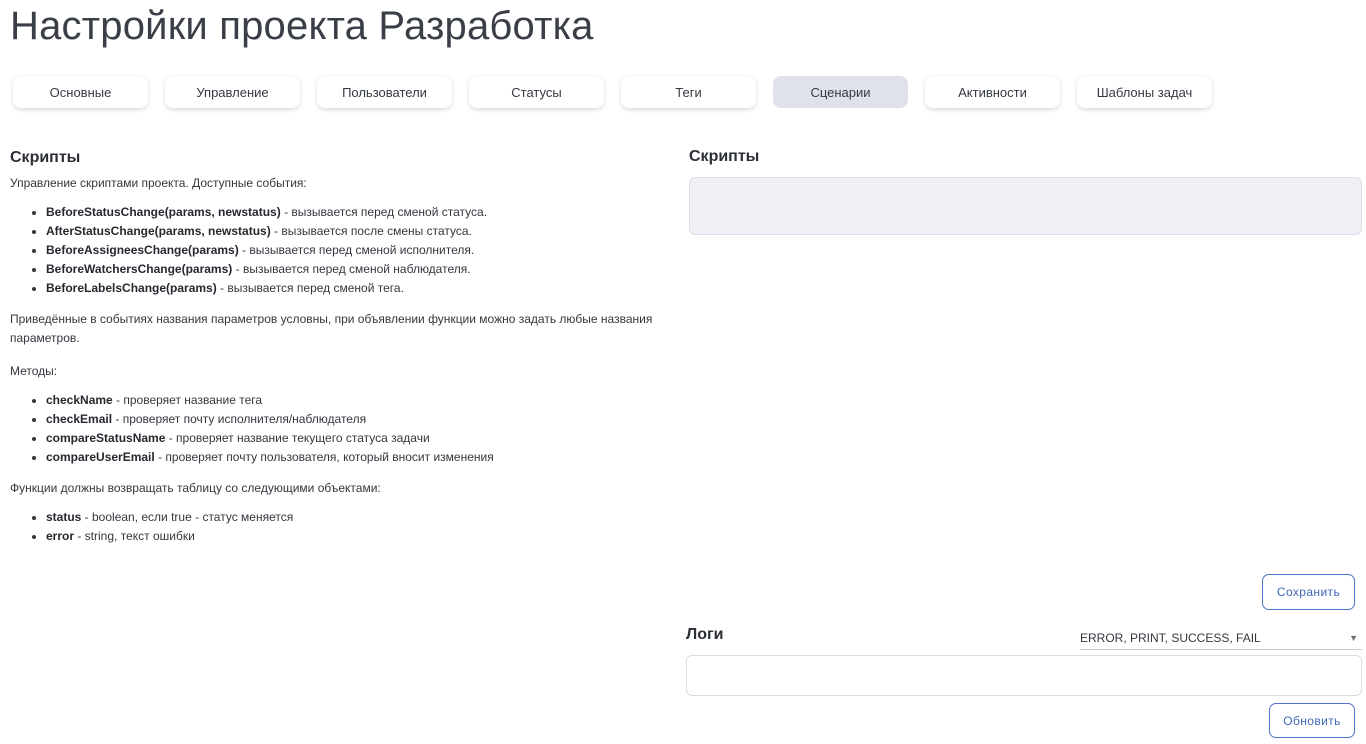  I want to click on event-name: BeforeAssigneesChange(params), so click(142, 250).